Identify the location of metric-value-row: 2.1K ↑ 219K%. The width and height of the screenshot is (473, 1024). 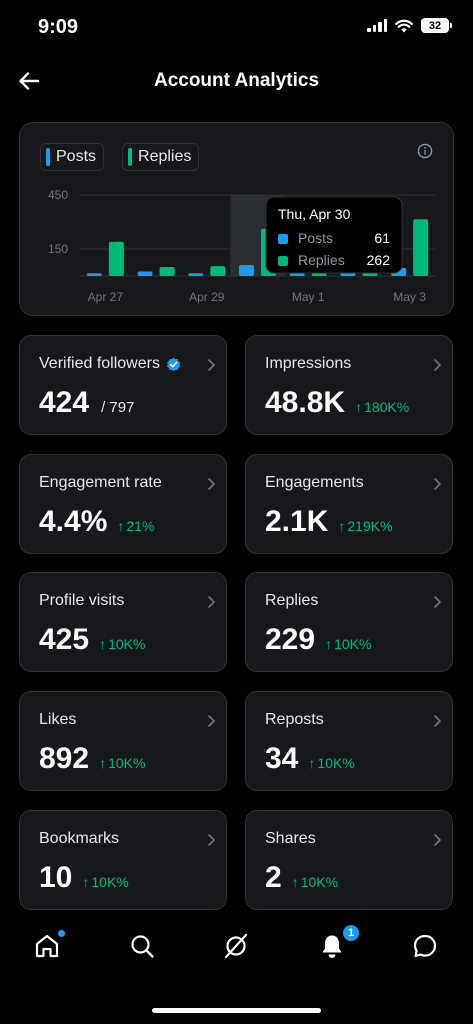
(329, 522).